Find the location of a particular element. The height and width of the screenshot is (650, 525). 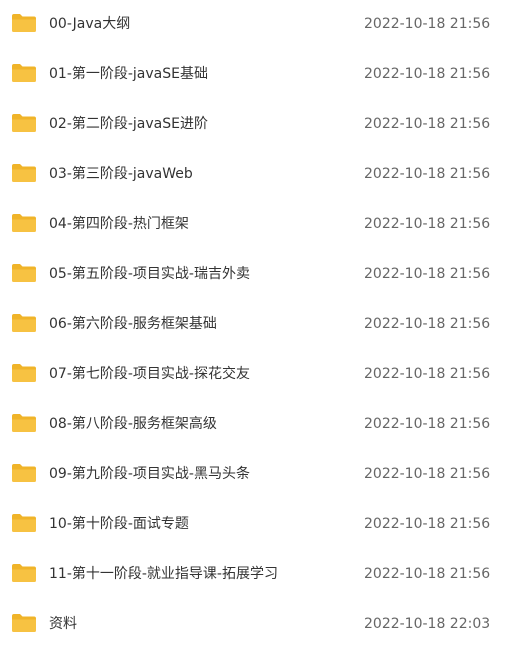

file-name: 09-第九阶段-项目实战-黑马头条 is located at coordinates (149, 474).